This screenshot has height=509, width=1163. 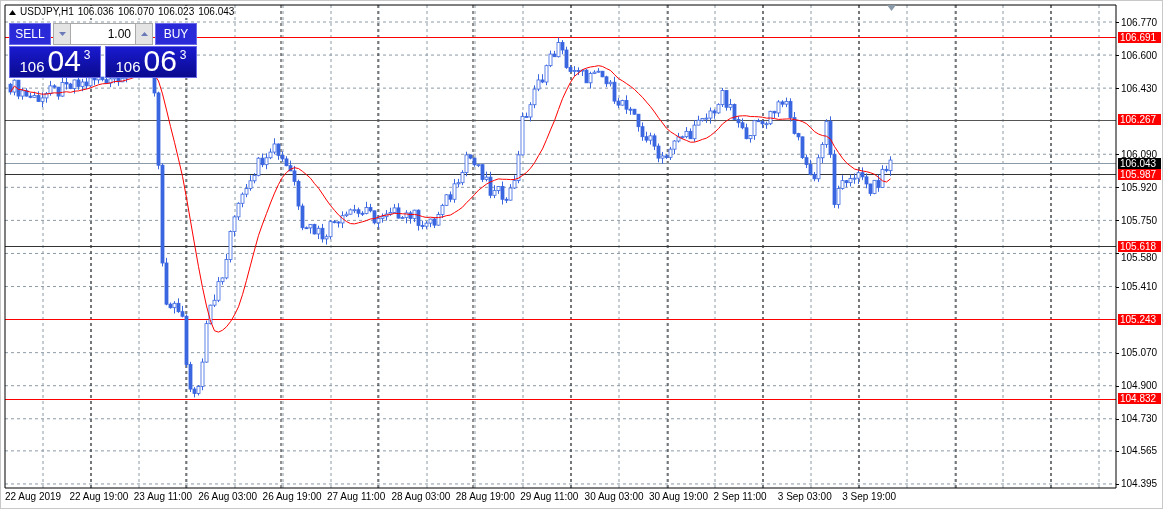 I want to click on level-price-tag: 106.691, so click(x=1139, y=37).